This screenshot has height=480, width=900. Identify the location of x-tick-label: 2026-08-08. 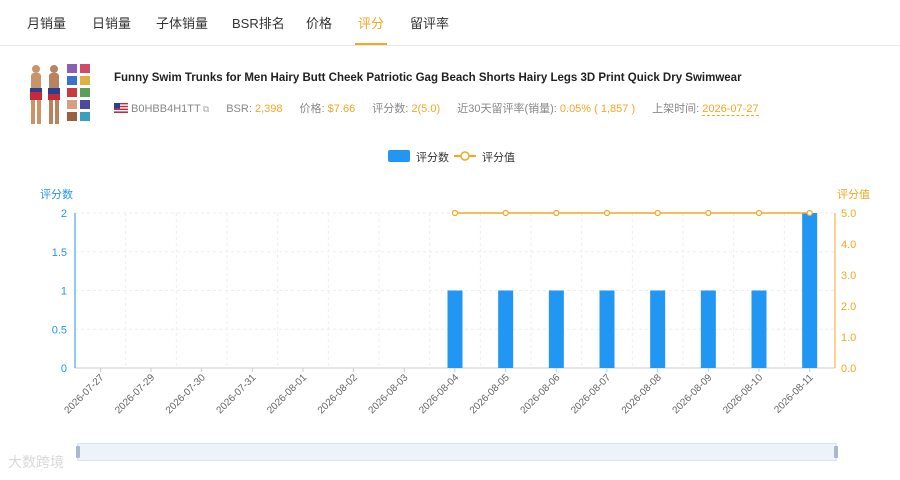
(642, 394).